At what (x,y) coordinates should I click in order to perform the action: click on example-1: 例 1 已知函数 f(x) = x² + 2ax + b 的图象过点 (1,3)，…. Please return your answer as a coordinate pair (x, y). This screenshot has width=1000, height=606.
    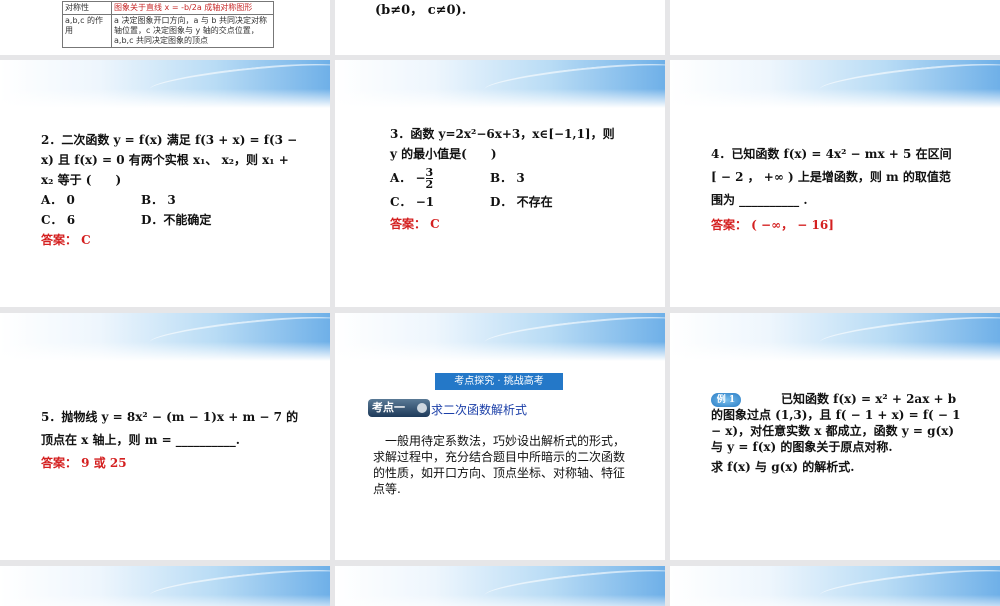
    Looking at the image, I should click on (836, 433).